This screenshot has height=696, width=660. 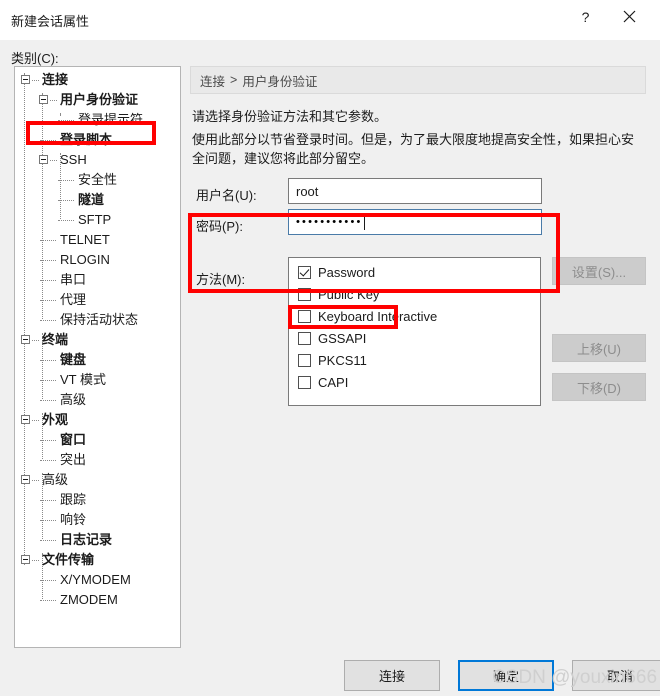 I want to click on breadcrumb: 连接 > 用户身份验证, so click(x=418, y=80).